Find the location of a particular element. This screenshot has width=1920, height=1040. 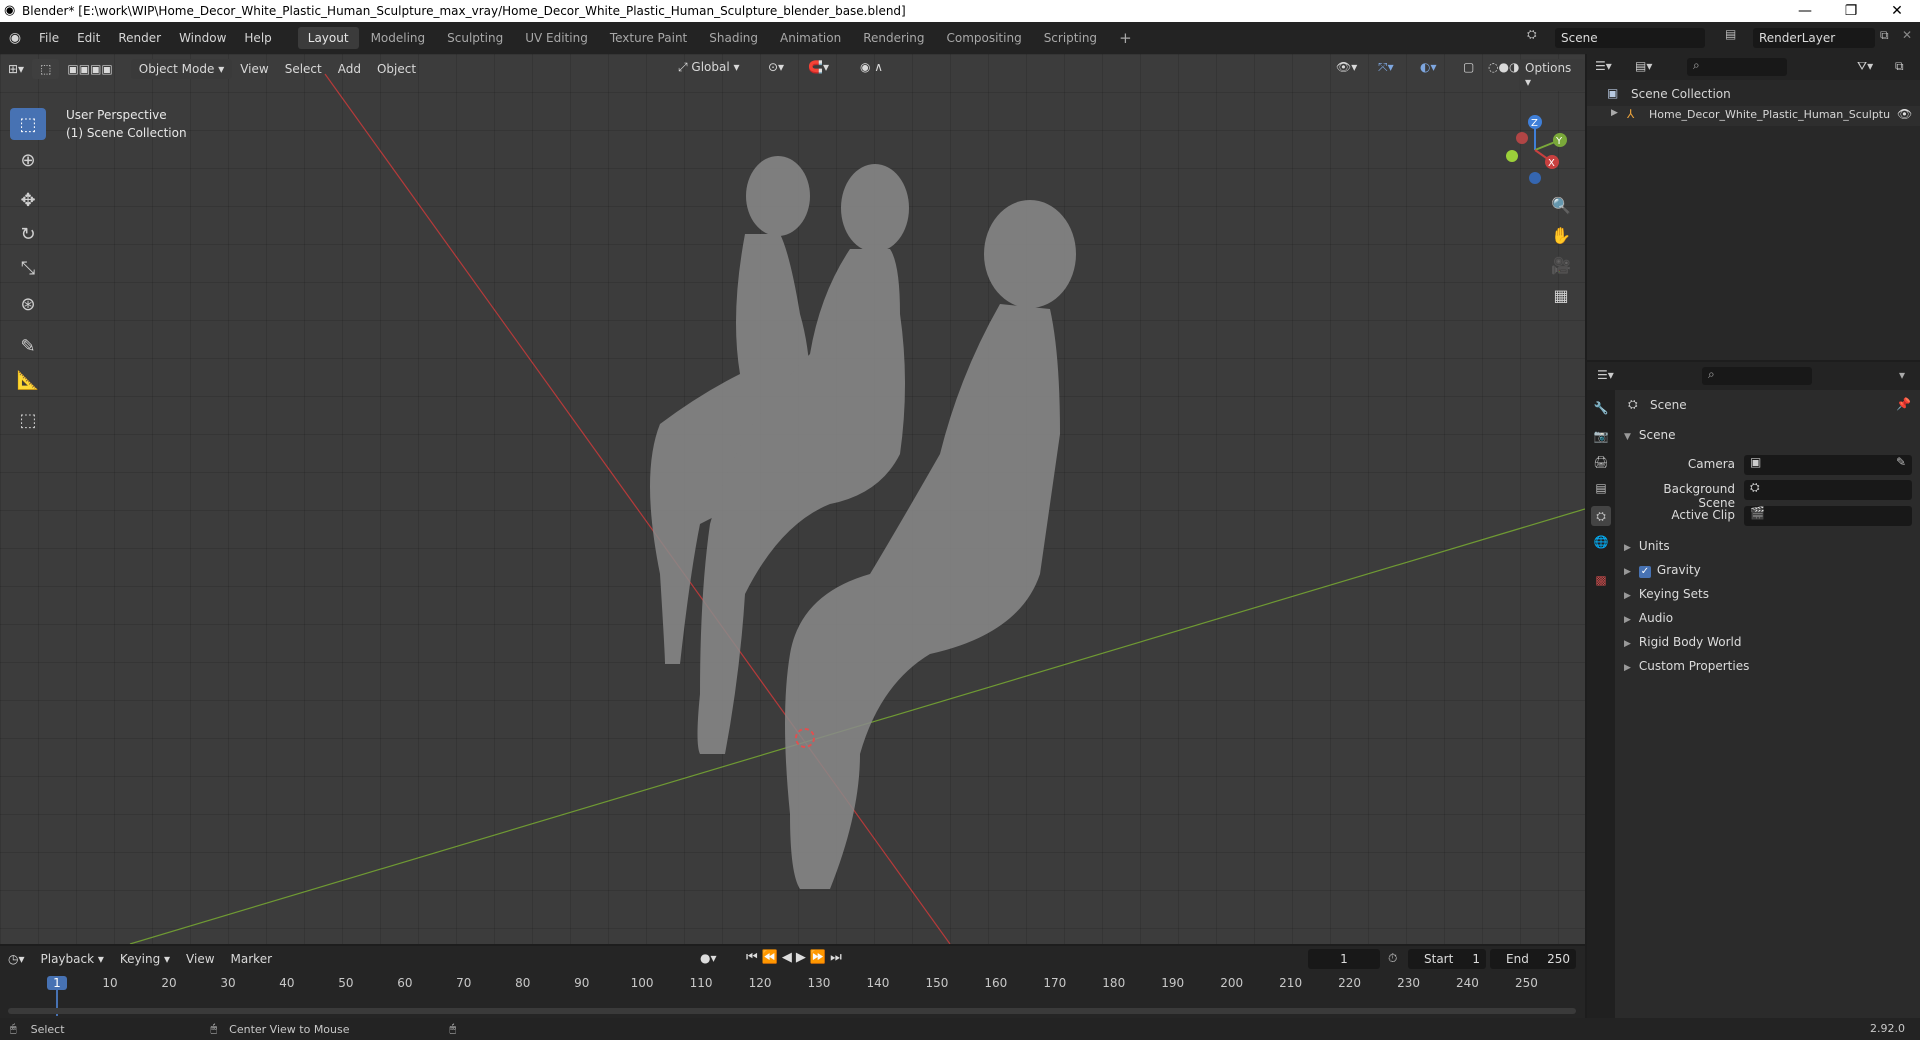

renderlayer-selector: RenderLayer is located at coordinates (1814, 38).